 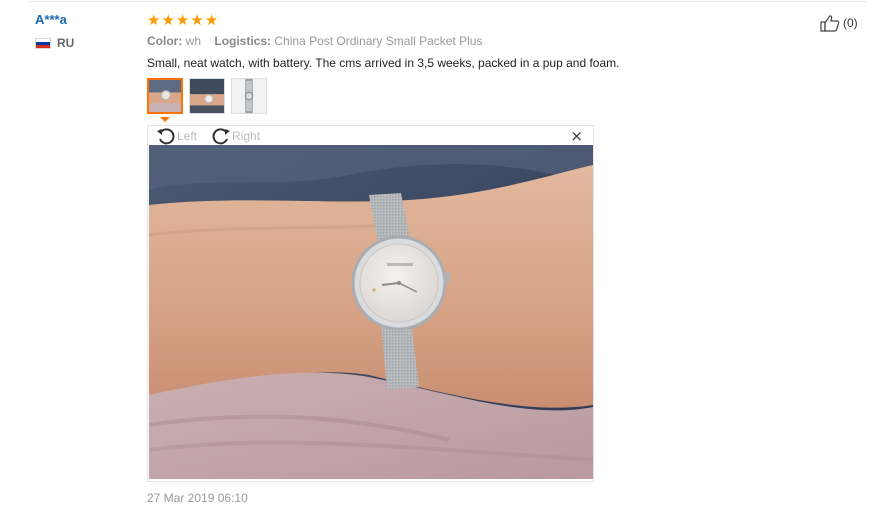 What do you see at coordinates (187, 135) in the screenshot?
I see `rotate-left-label: Left` at bounding box center [187, 135].